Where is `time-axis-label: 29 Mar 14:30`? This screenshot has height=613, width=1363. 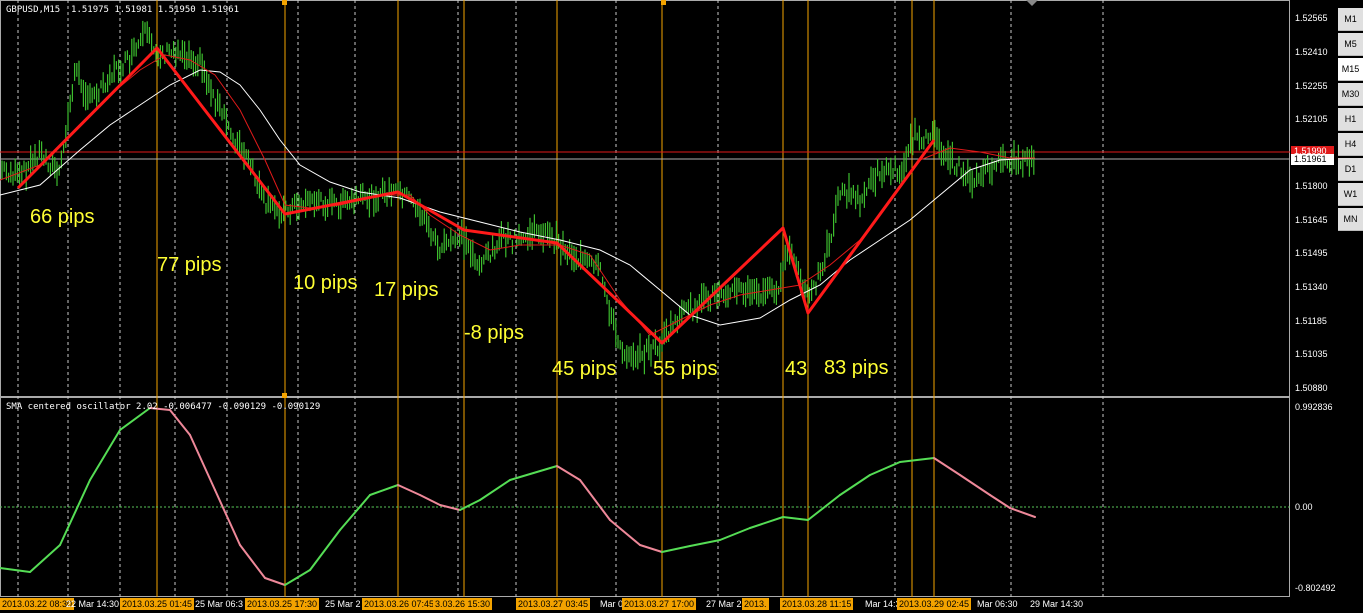
time-axis-label: 29 Mar 14:30 is located at coordinates (1057, 604).